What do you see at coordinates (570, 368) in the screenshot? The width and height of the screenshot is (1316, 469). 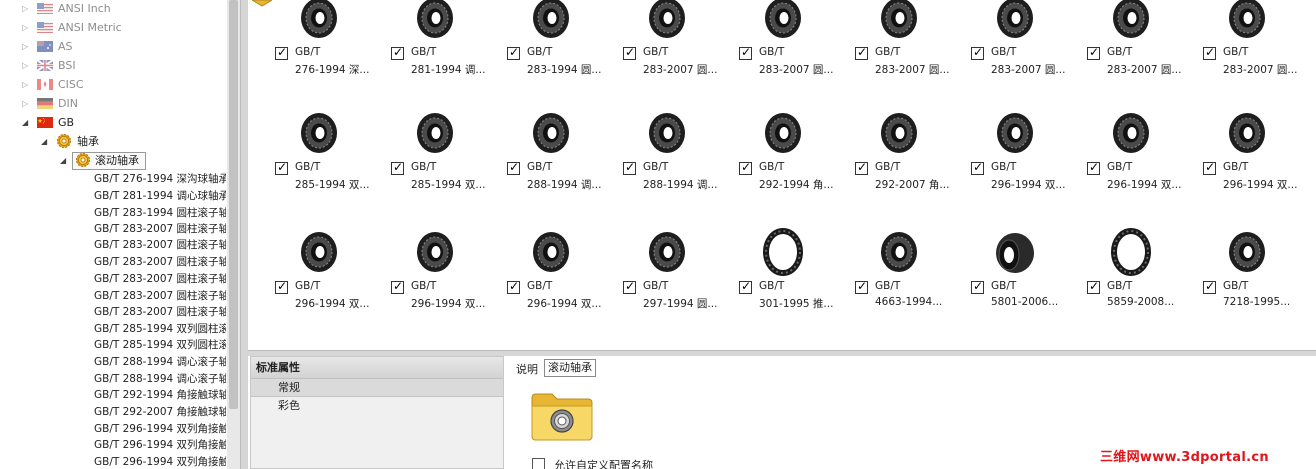 I see `description-field: 滚动轴承` at bounding box center [570, 368].